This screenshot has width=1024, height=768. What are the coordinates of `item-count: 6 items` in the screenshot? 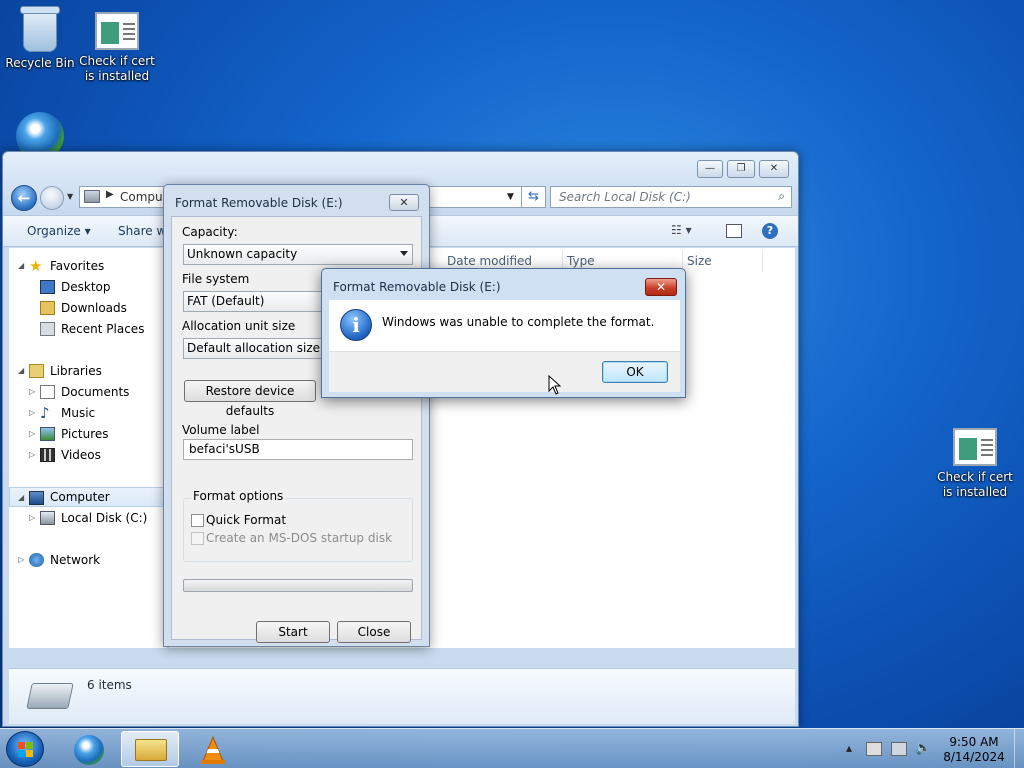 It's located at (109, 685).